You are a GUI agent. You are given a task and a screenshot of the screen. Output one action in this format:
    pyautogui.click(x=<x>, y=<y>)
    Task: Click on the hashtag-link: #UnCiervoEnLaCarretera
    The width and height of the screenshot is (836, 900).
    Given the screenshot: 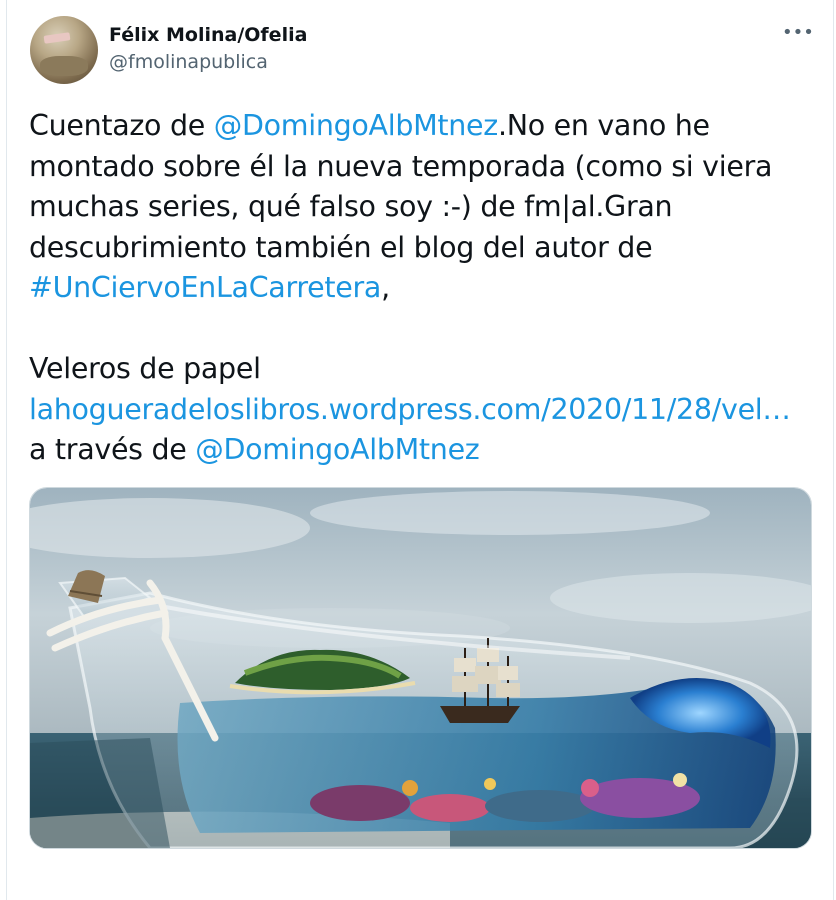 What is the action you would take?
    pyautogui.click(x=205, y=287)
    